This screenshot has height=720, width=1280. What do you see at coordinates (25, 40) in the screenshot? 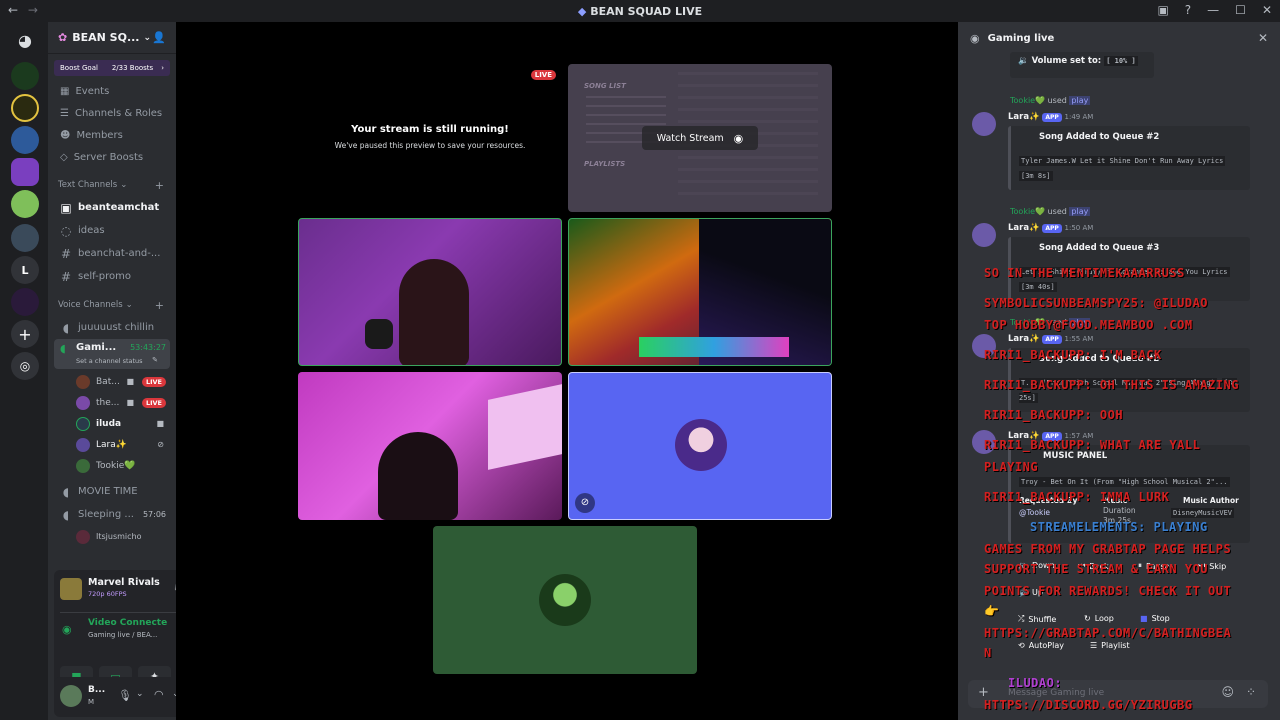
I see `discord-home-icon: ◕` at bounding box center [25, 40].